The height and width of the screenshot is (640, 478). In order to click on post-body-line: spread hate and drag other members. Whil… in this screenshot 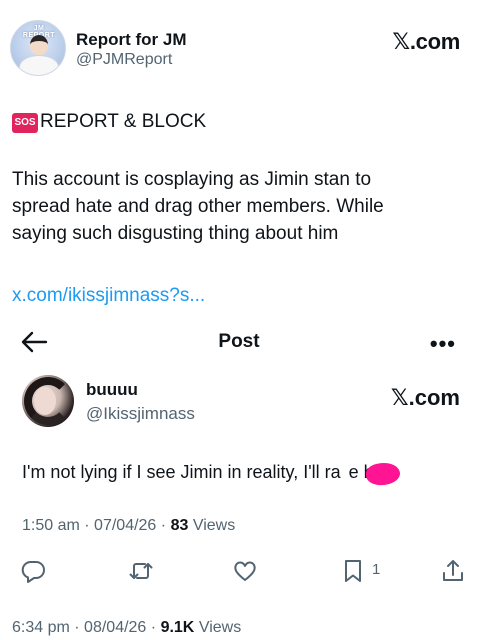, I will do `click(198, 206)`.